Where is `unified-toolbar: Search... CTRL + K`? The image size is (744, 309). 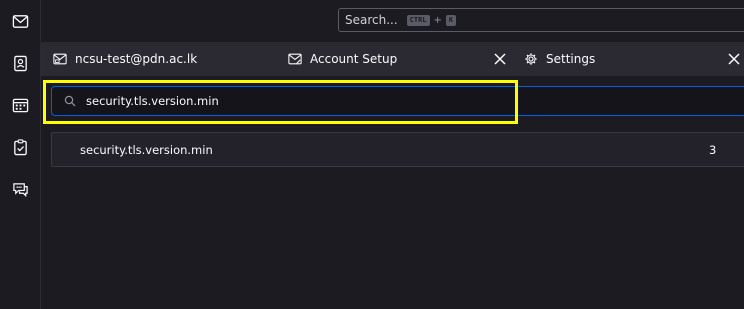 unified-toolbar: Search... CTRL + K is located at coordinates (392, 21).